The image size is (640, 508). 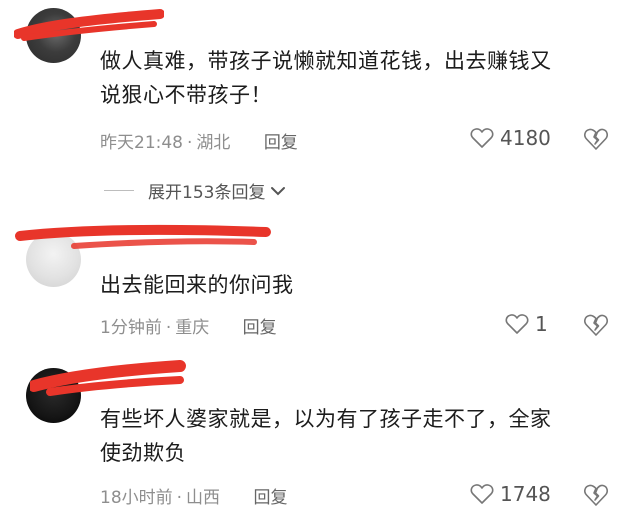 What do you see at coordinates (326, 61) in the screenshot?
I see `comment-text-line: 做人真难，带孩子说懒就知道花钱，出去赚钱又` at bounding box center [326, 61].